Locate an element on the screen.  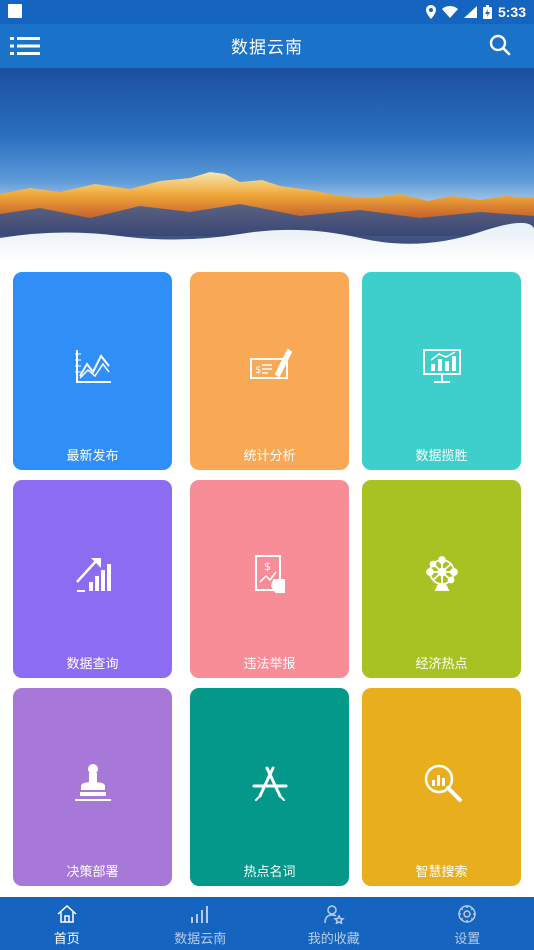
tab-label: 首页 is located at coordinates (66, 939).